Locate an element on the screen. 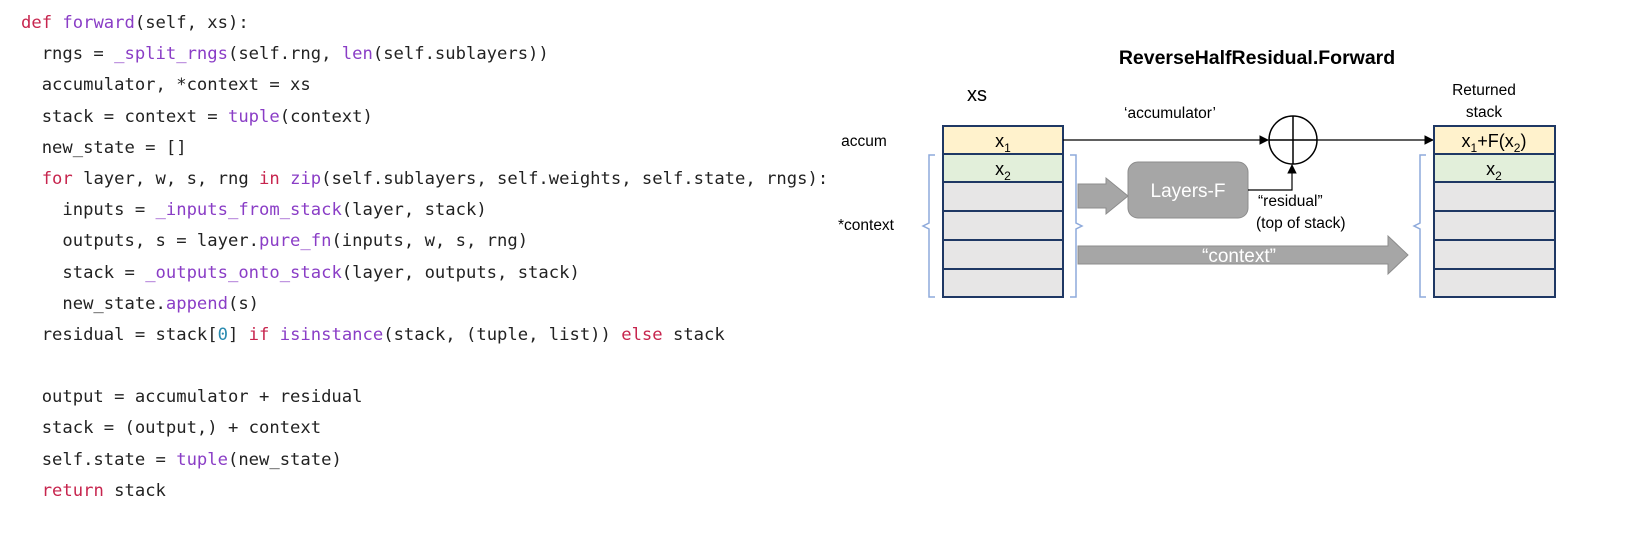 Image resolution: width=1643 pixels, height=559 pixels. diagram-title: ReverseHalfResidual.Forward is located at coordinates (1257, 58).